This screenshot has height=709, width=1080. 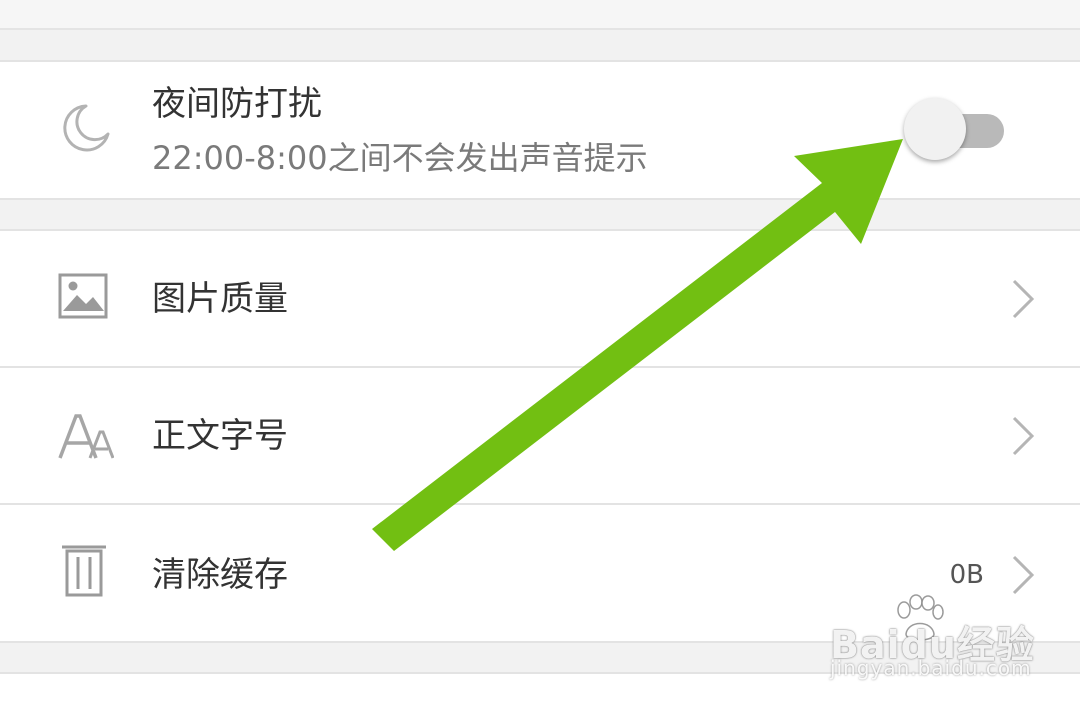 What do you see at coordinates (83, 296) in the screenshot?
I see `image-icon` at bounding box center [83, 296].